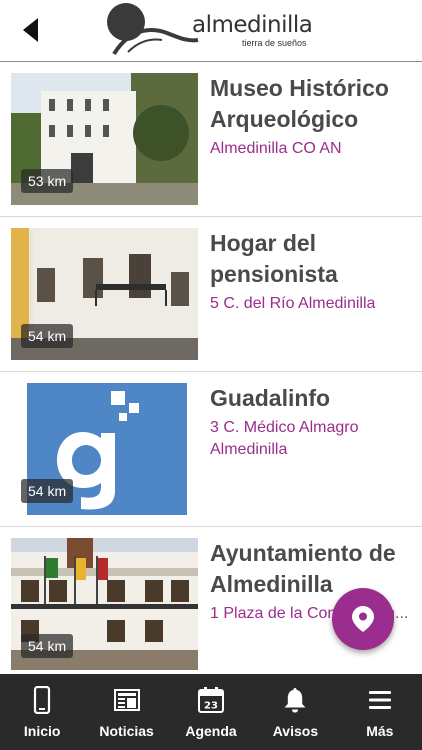  I want to click on logo-name: almedinilla, so click(252, 25).